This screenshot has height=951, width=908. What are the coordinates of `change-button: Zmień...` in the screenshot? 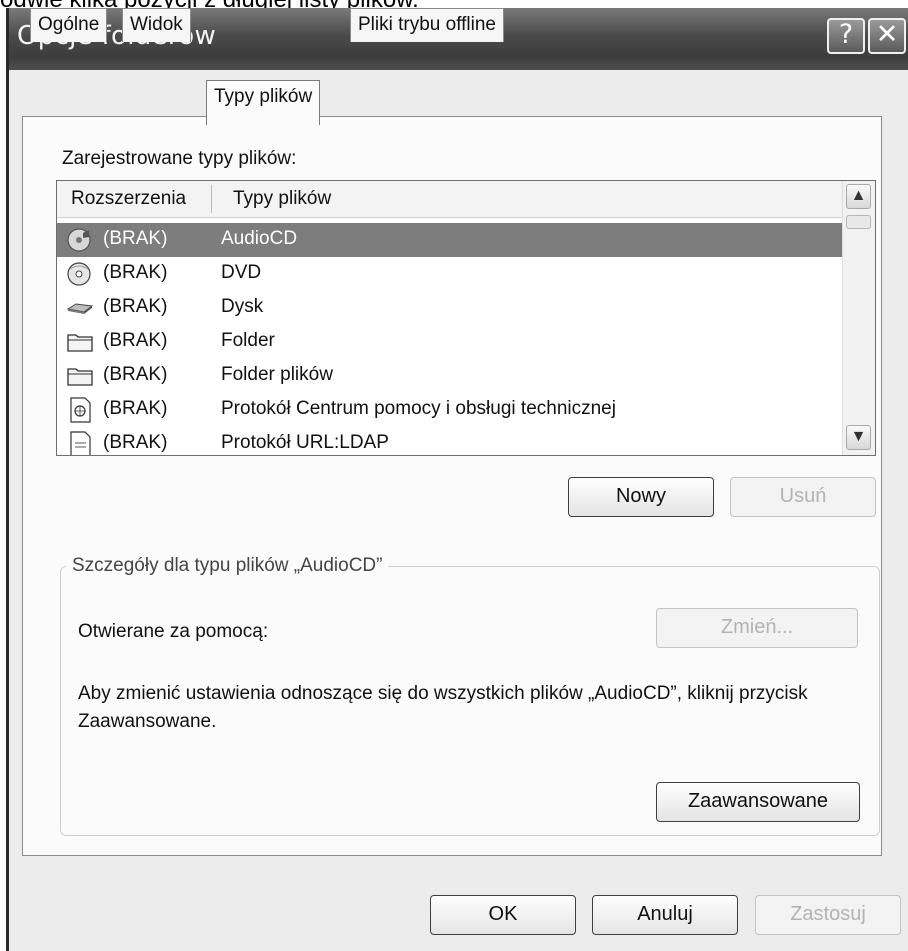 It's located at (757, 628).